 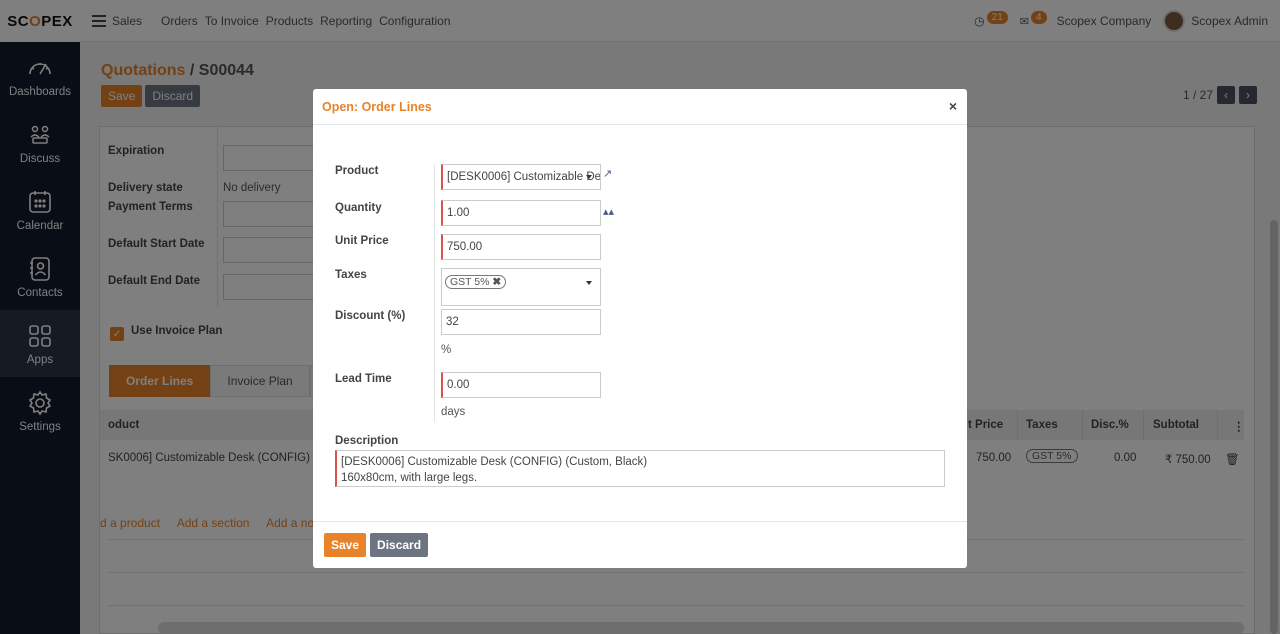 What do you see at coordinates (608, 211) in the screenshot?
I see `forecast-chart-icon: ▴▴` at bounding box center [608, 211].